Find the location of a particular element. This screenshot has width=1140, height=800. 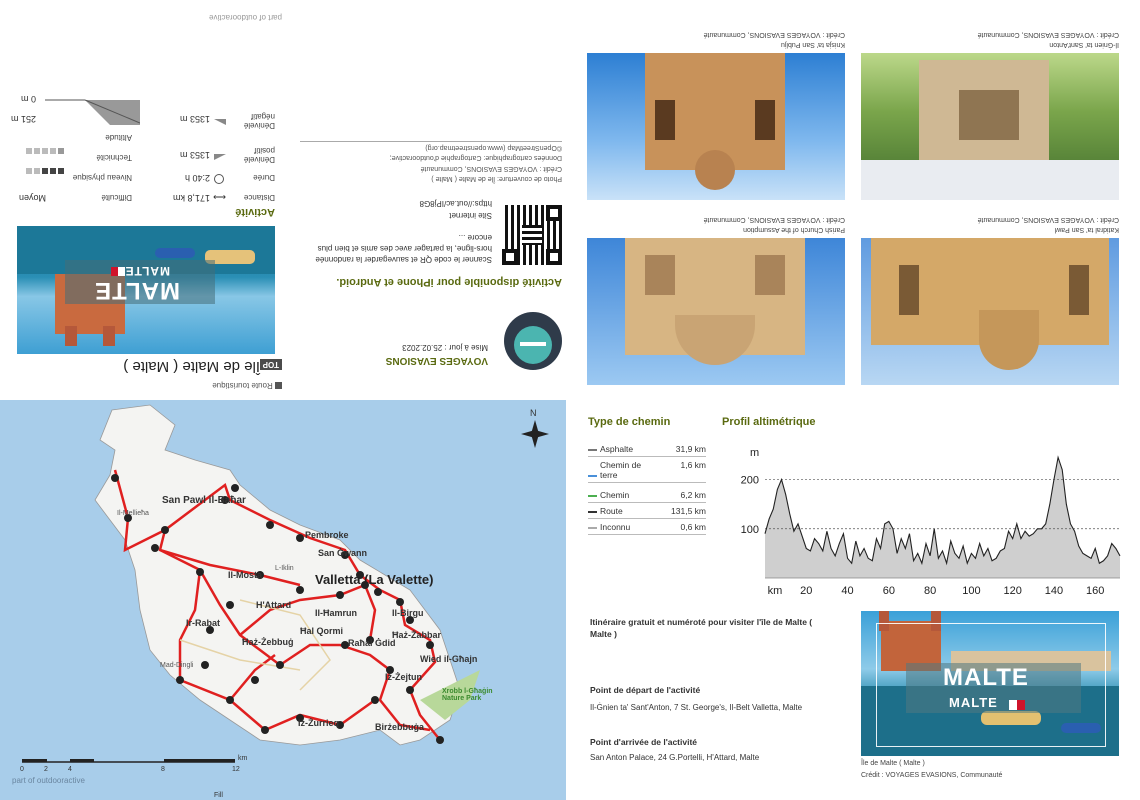

scale-12: 12 is located at coordinates (236, 769).